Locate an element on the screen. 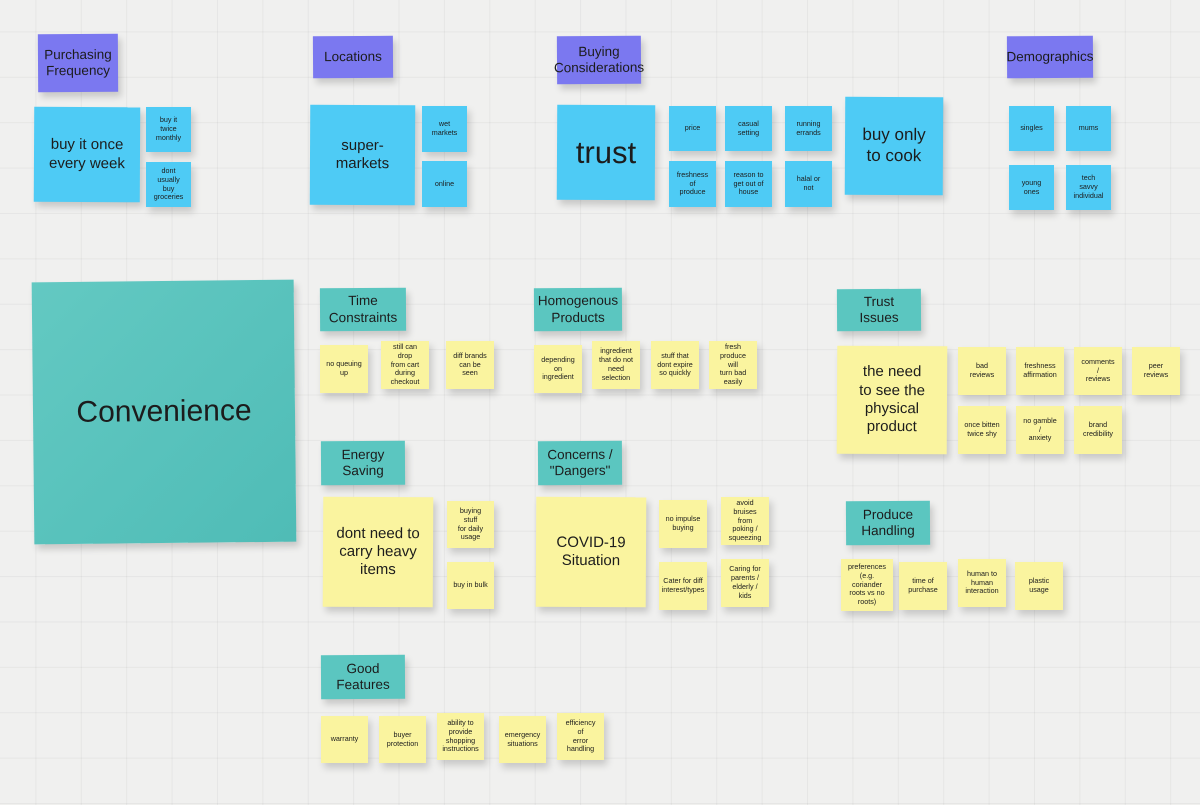  sticky-text: Caring for parents / elderly / kids is located at coordinates (745, 582).